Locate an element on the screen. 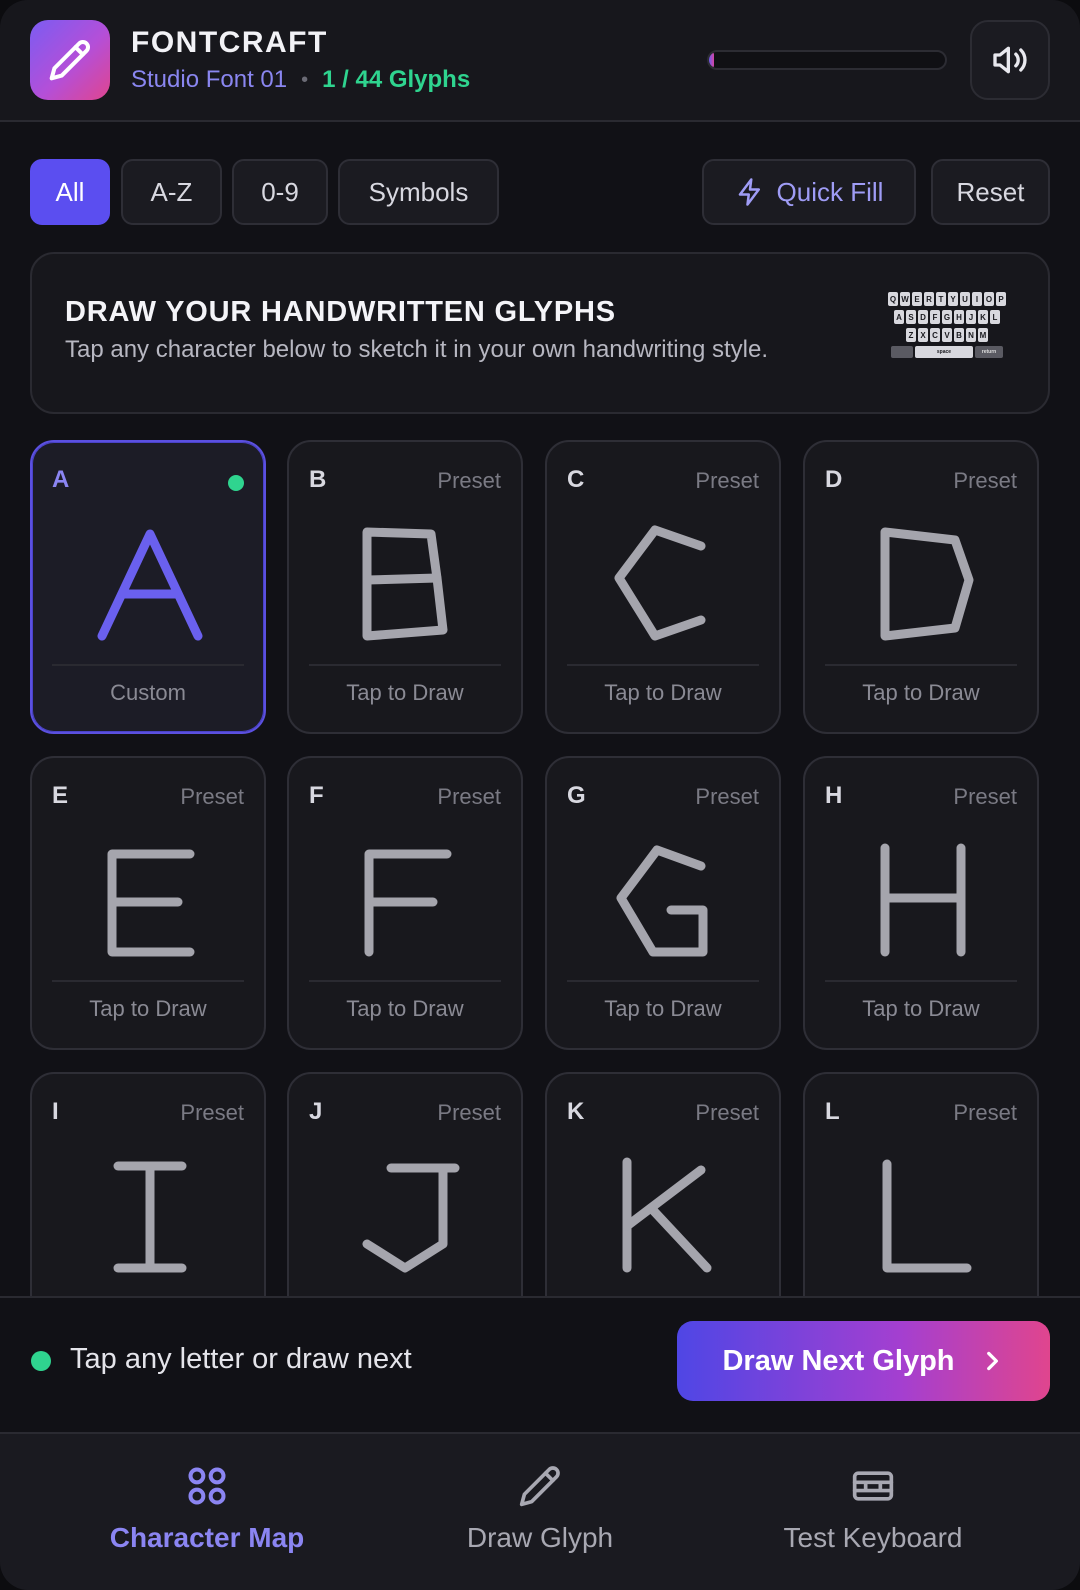 This screenshot has height=1590, width=1080. keyboard-key: W is located at coordinates (905, 299).